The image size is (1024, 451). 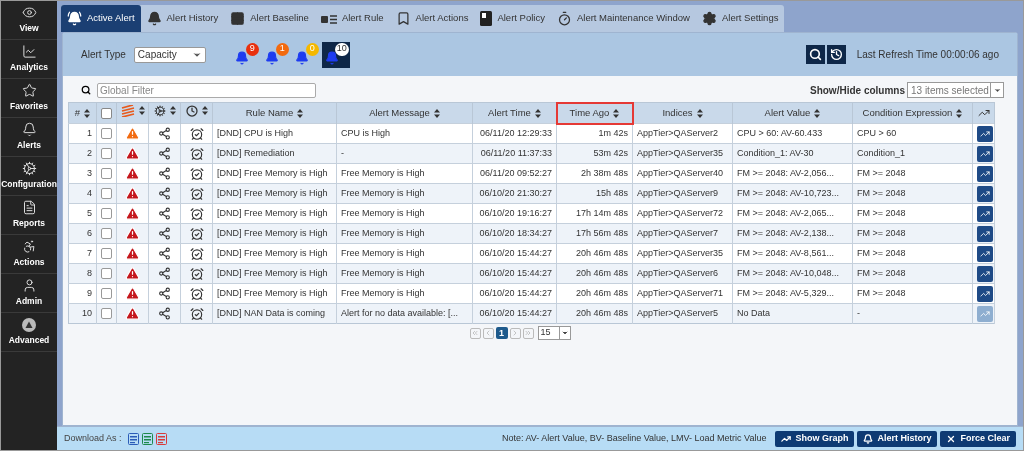 What do you see at coordinates (182, 18) in the screenshot?
I see `tab: Alert History` at bounding box center [182, 18].